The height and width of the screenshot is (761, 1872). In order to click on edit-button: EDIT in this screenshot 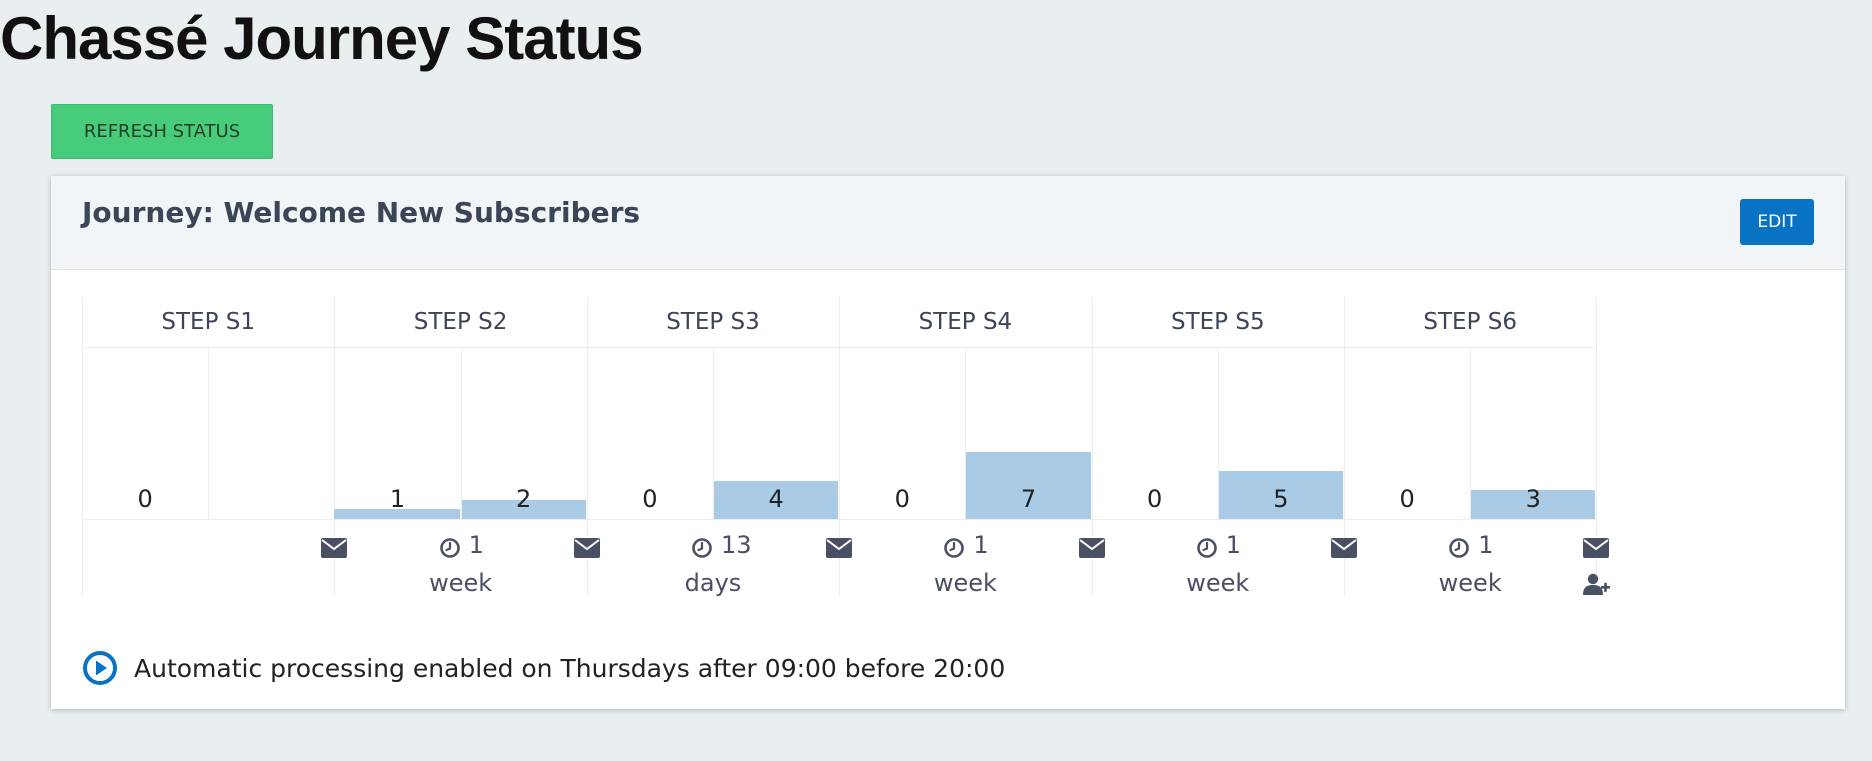, I will do `click(1777, 222)`.